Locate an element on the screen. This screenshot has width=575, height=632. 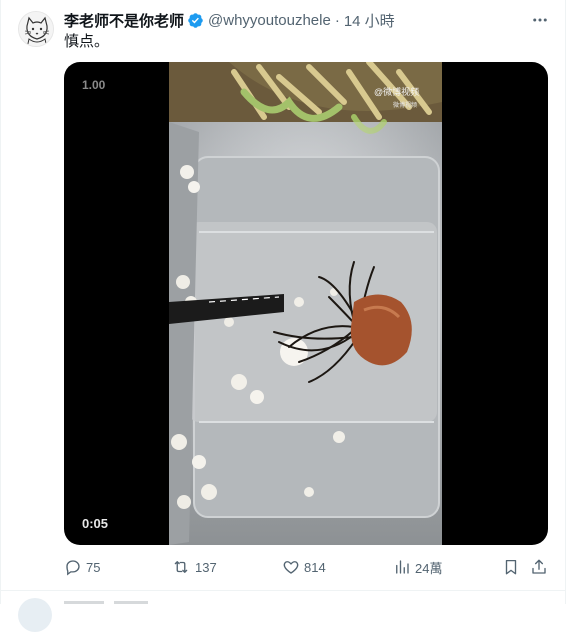
avatar is located at coordinates (36, 29).